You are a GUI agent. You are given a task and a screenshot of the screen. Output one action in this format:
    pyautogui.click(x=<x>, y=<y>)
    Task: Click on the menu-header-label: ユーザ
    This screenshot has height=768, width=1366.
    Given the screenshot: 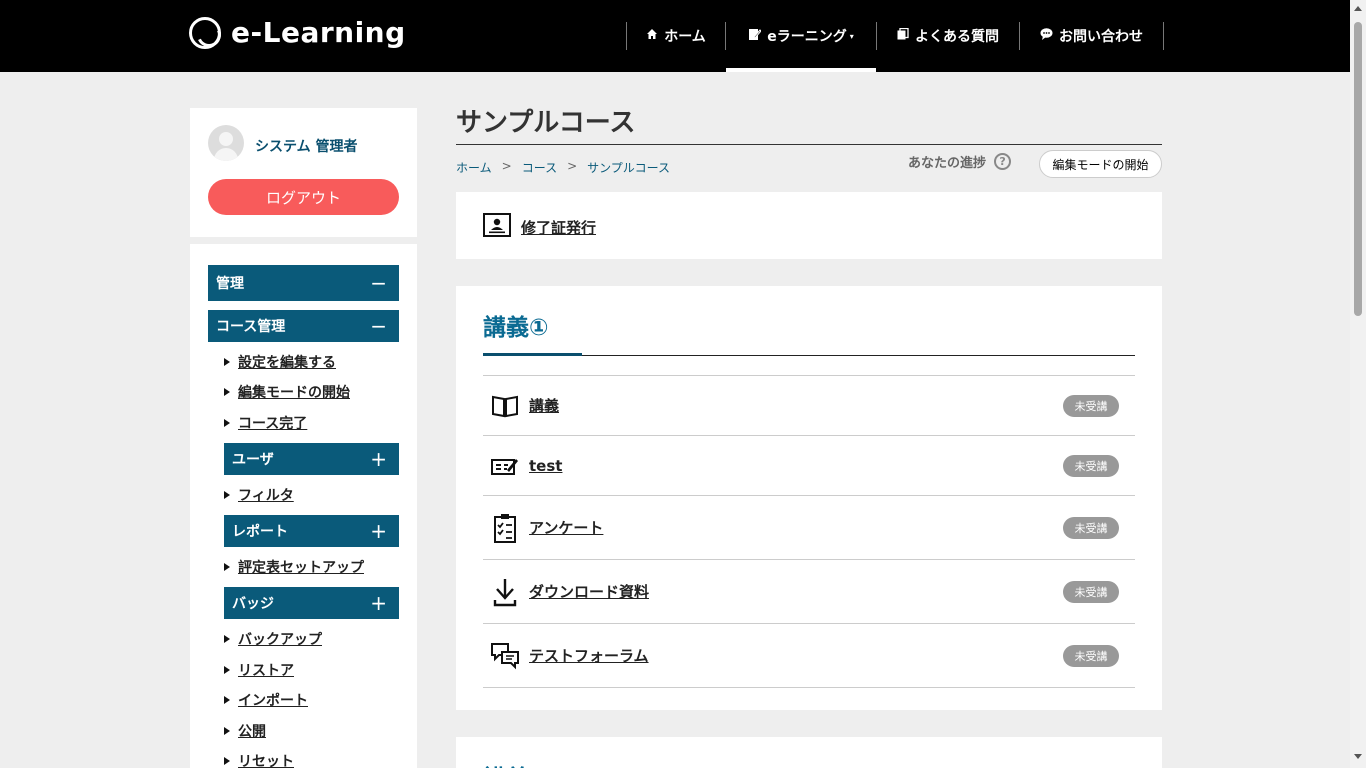 What is the action you would take?
    pyautogui.click(x=253, y=460)
    